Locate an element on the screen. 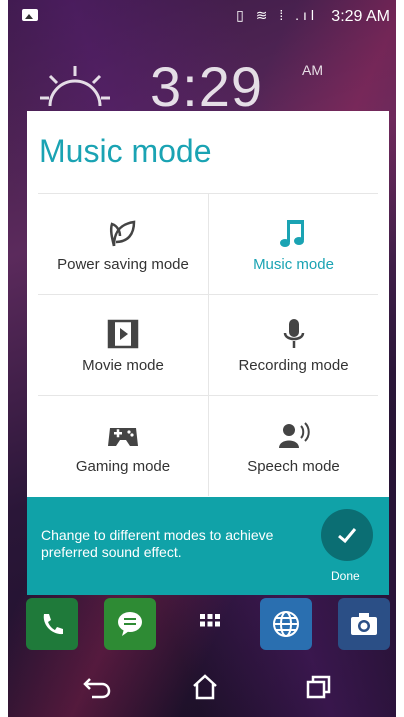 Image resolution: width=404 pixels, height=717 pixels. frame-right is located at coordinates (400, 358).